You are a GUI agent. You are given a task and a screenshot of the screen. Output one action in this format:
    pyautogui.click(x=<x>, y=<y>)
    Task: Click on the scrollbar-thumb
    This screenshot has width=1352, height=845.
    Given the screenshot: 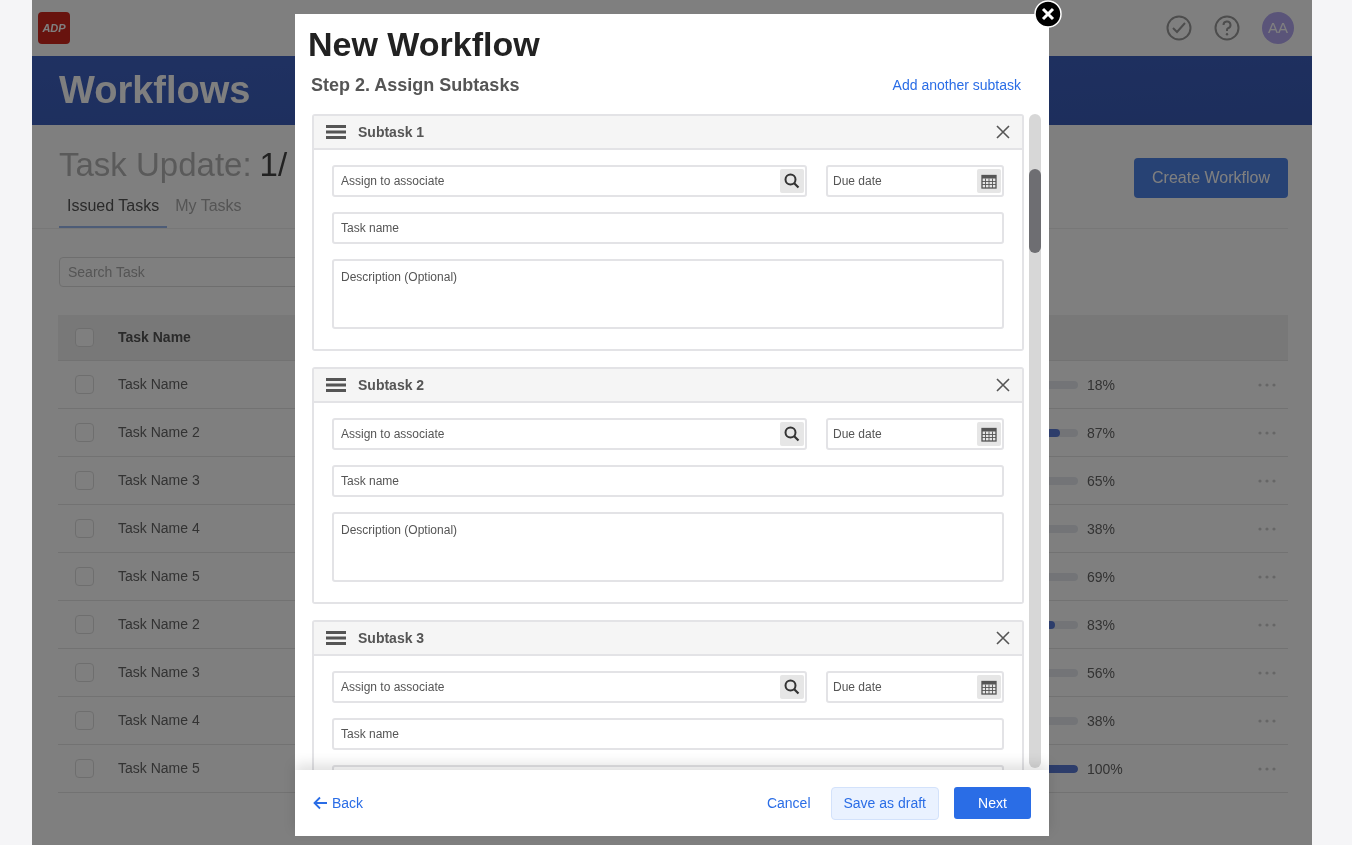 What is the action you would take?
    pyautogui.click(x=1035, y=211)
    